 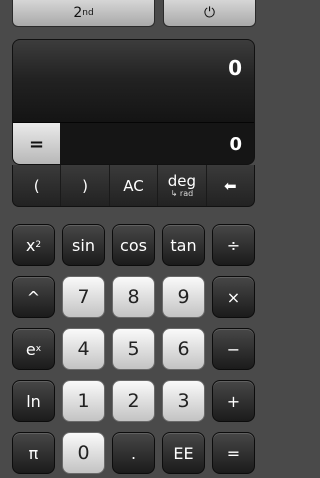 I want to click on cos-button: cos, so click(x=133, y=245).